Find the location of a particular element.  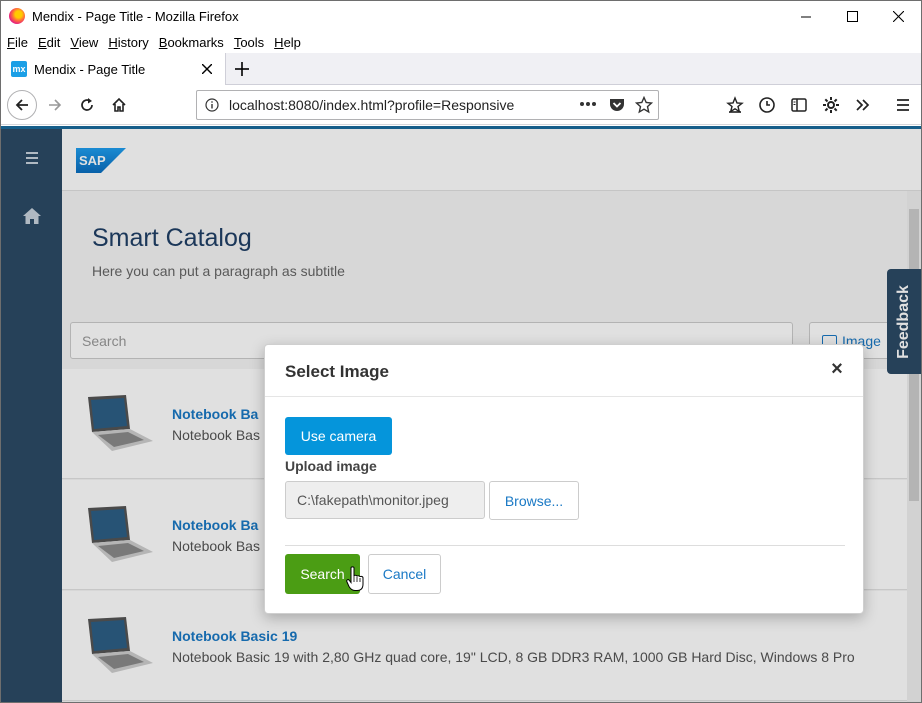

close-window-button is located at coordinates (898, 16).